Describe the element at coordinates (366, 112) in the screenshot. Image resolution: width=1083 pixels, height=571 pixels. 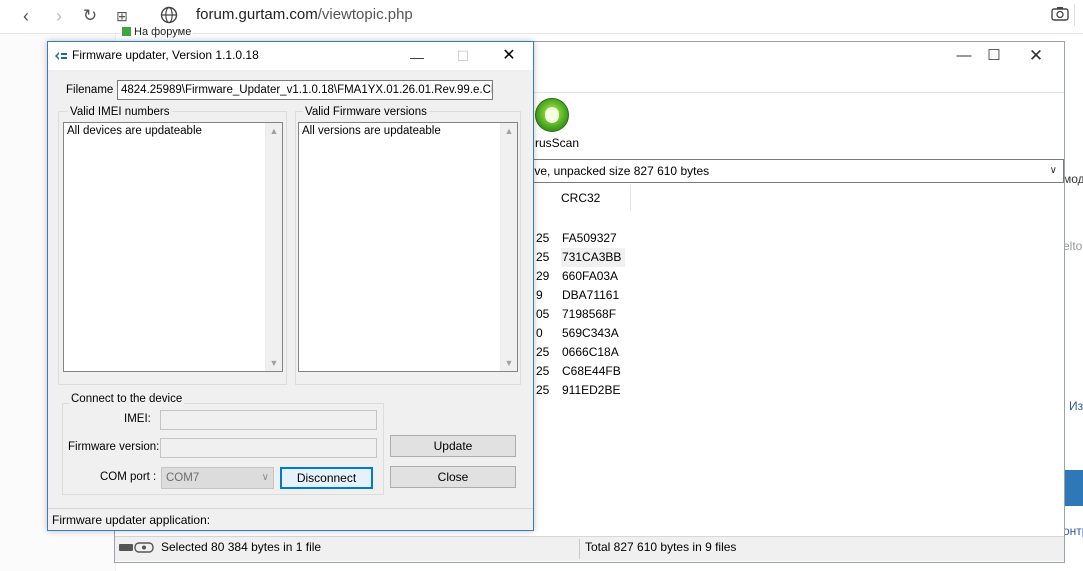
I see `firmware-group-title: Valid Firmware versions` at that location.